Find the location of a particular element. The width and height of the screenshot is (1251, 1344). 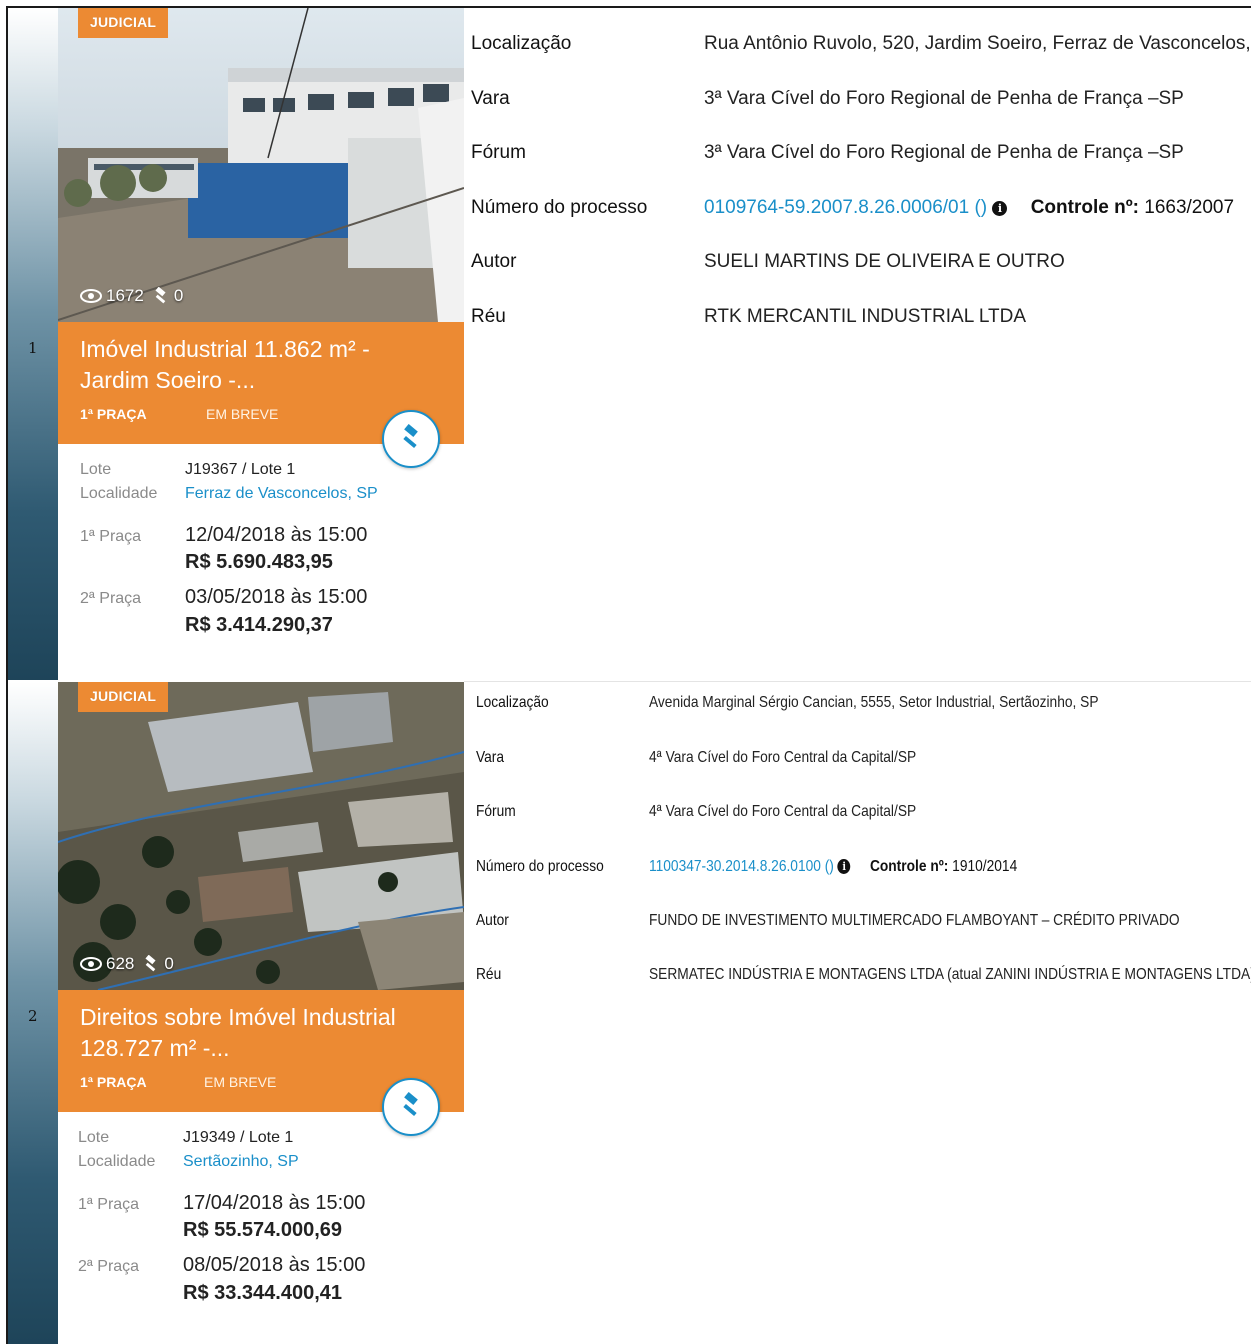

localidade-link: Ferraz de Vasconcelos, SP is located at coordinates (281, 494).